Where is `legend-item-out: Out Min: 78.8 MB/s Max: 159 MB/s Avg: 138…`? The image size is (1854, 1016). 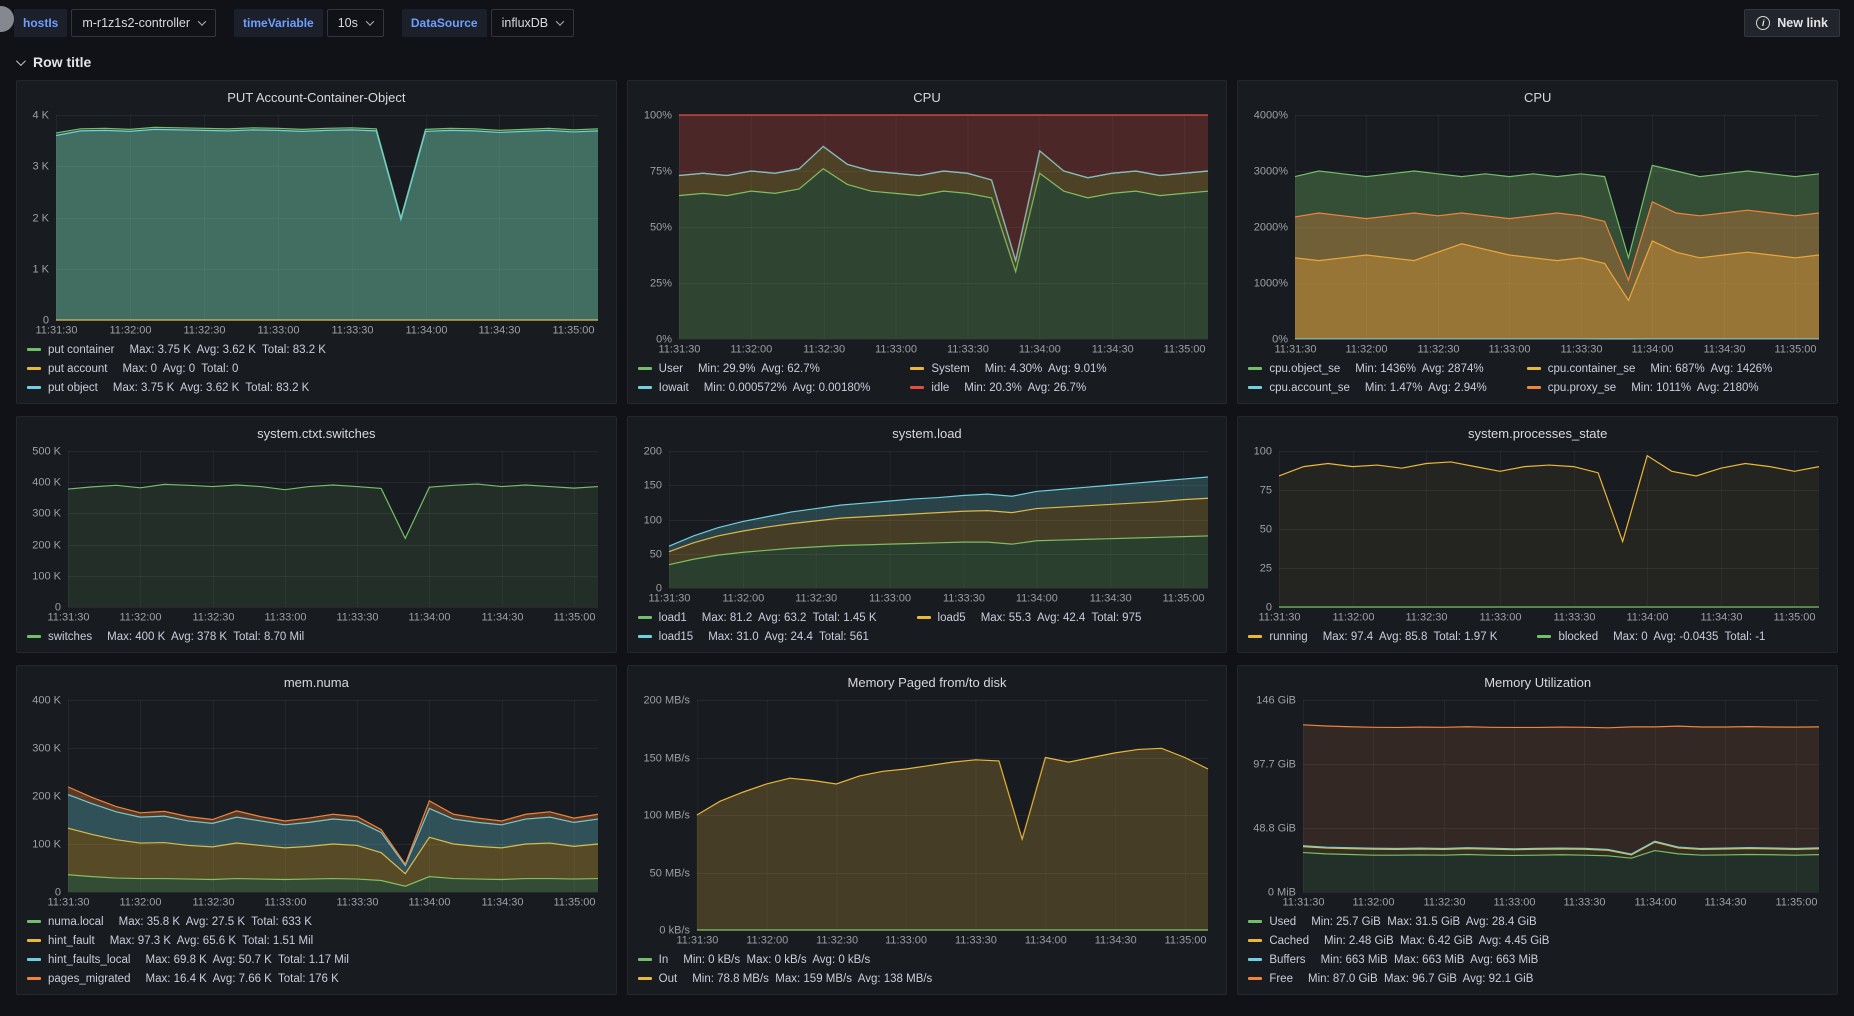 legend-item-out: Out Min: 78.8 MB/s Max: 159 MB/s Avg: 138… is located at coordinates (927, 978).